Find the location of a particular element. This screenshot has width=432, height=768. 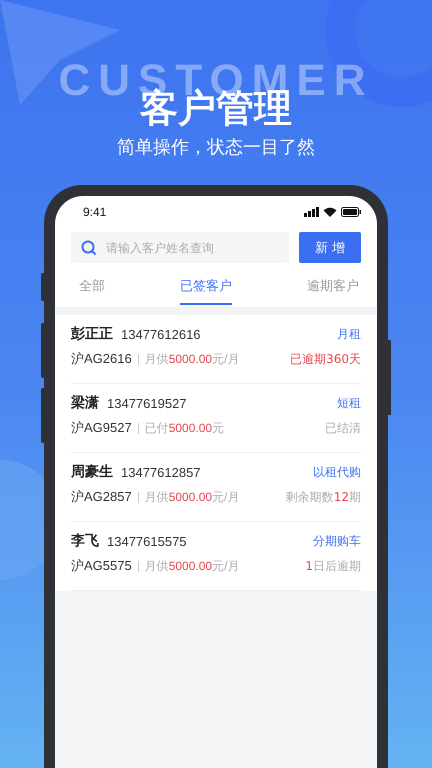

filter-tab: 已签客户 is located at coordinates (206, 291).